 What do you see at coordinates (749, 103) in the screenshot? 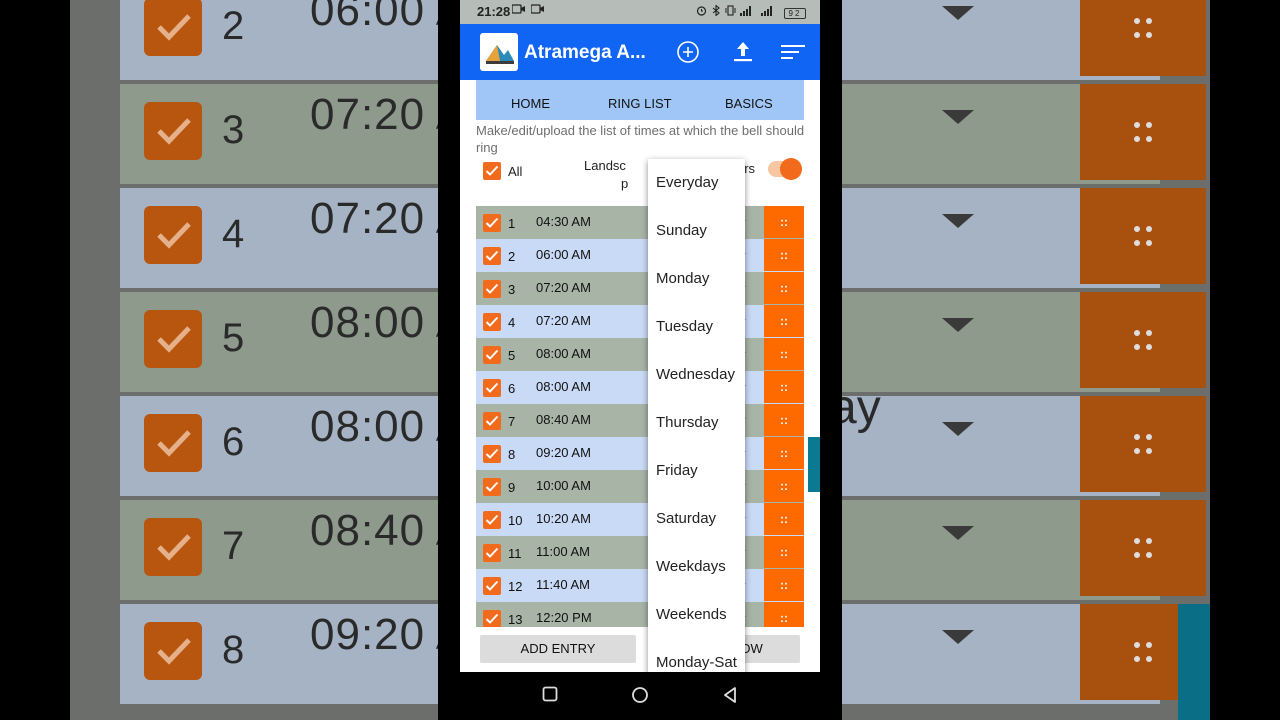
I see `tab-basics: BASICS` at bounding box center [749, 103].